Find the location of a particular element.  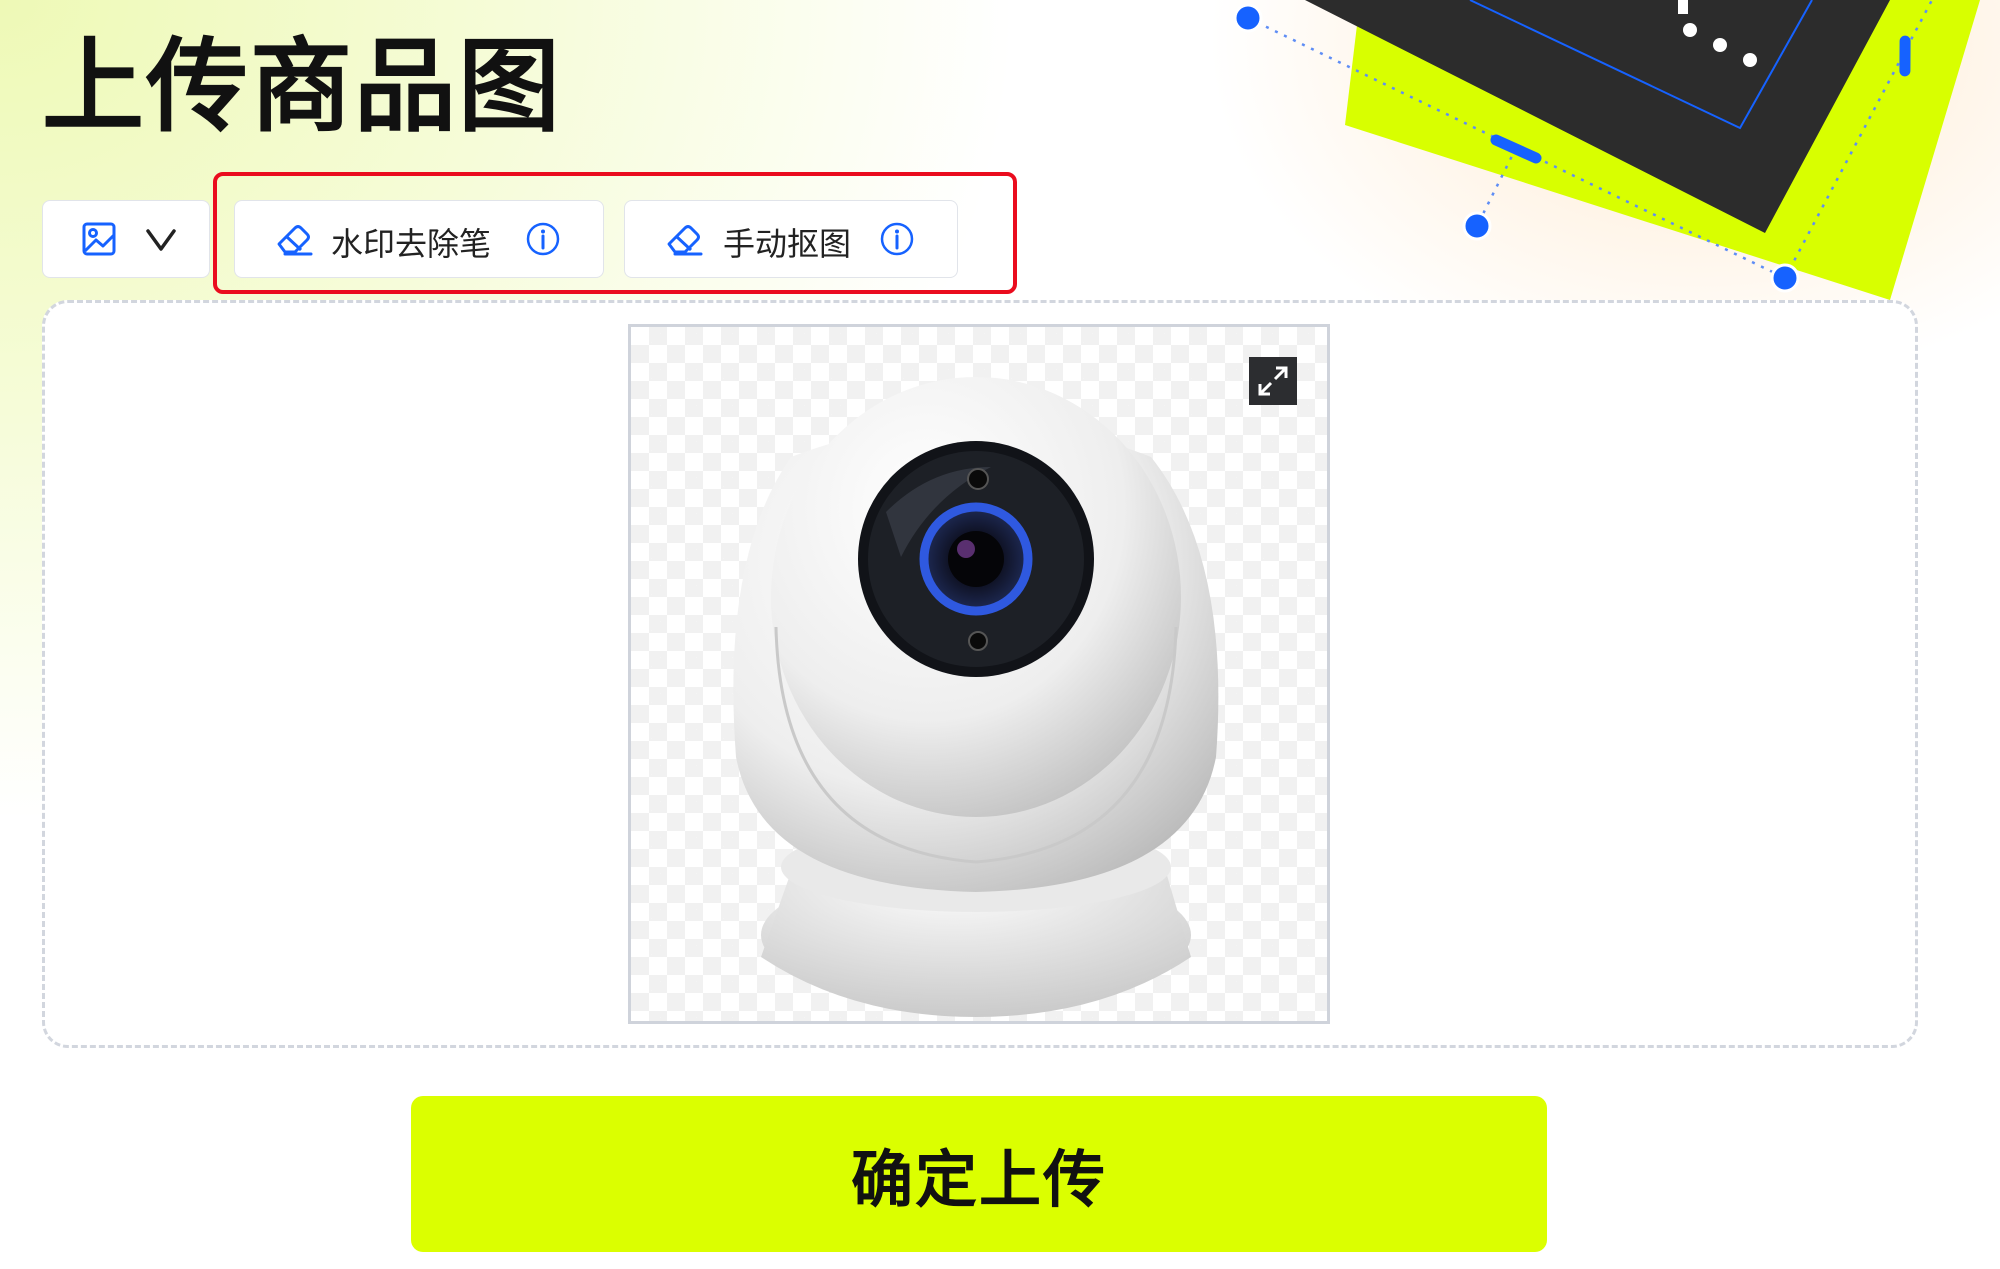

page-title: 上传商品图 is located at coordinates (302, 87).